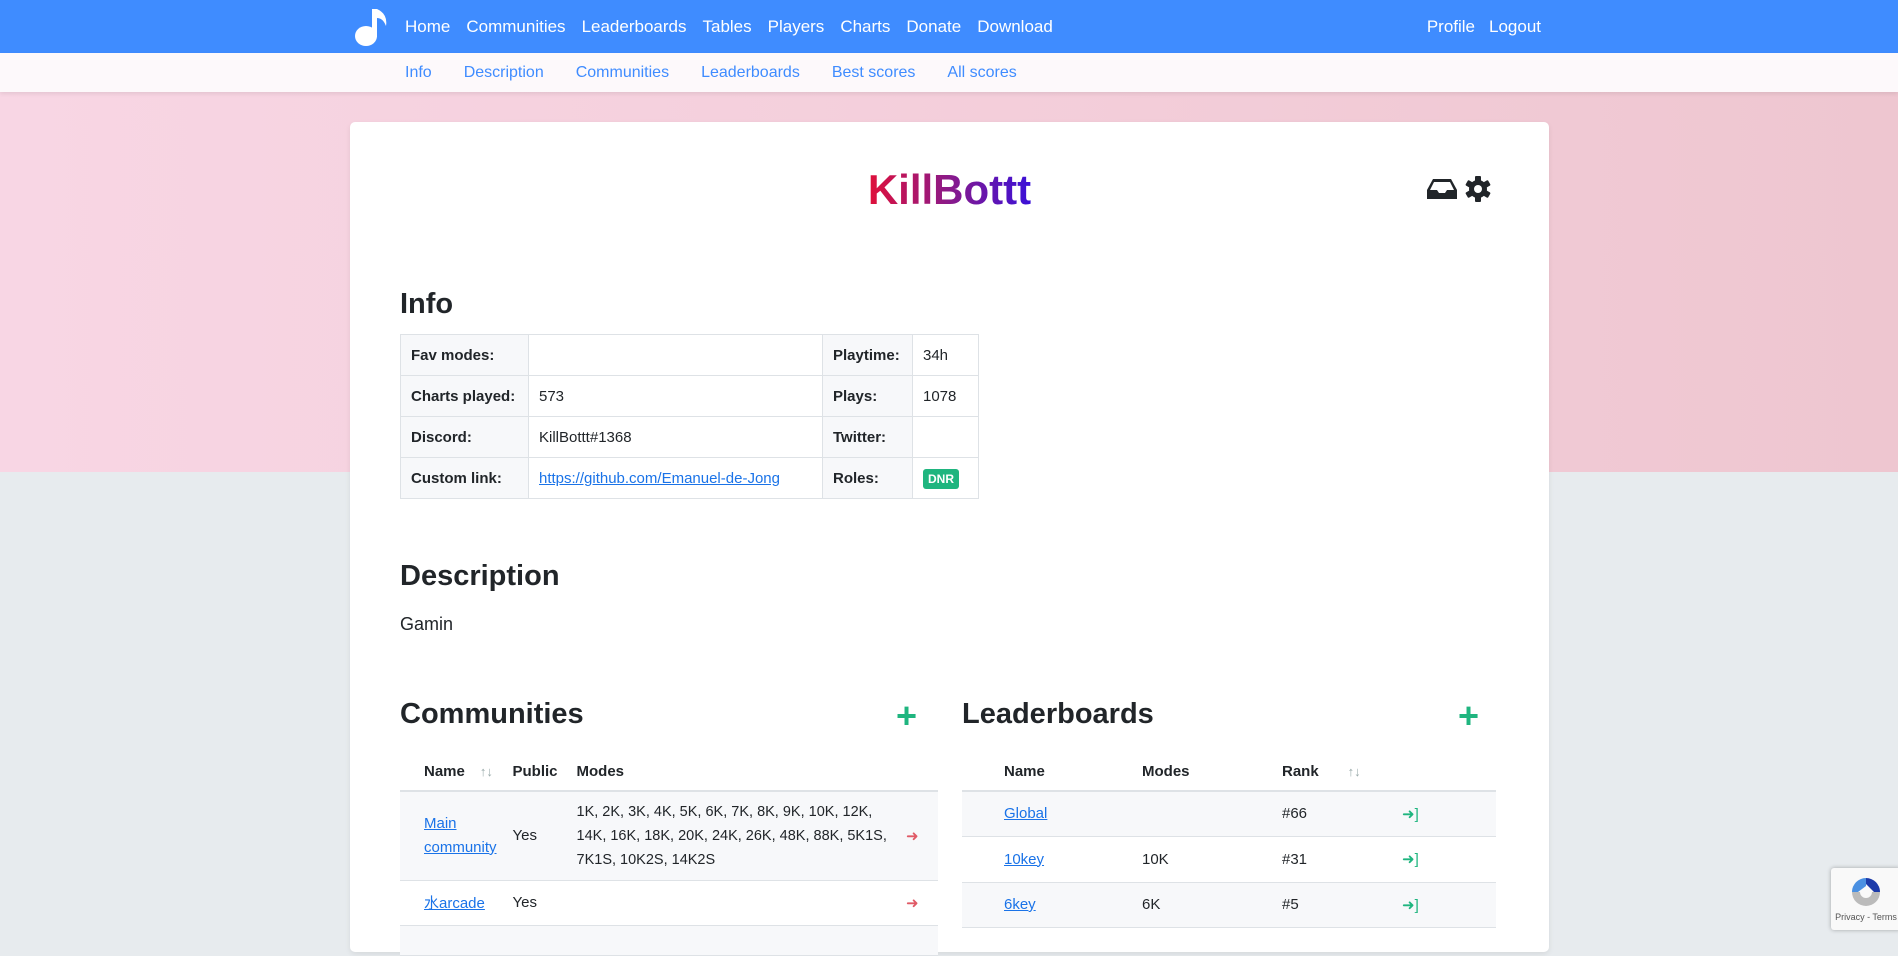  What do you see at coordinates (874, 73) in the screenshot?
I see `subnav-best-scores: Best scores` at bounding box center [874, 73].